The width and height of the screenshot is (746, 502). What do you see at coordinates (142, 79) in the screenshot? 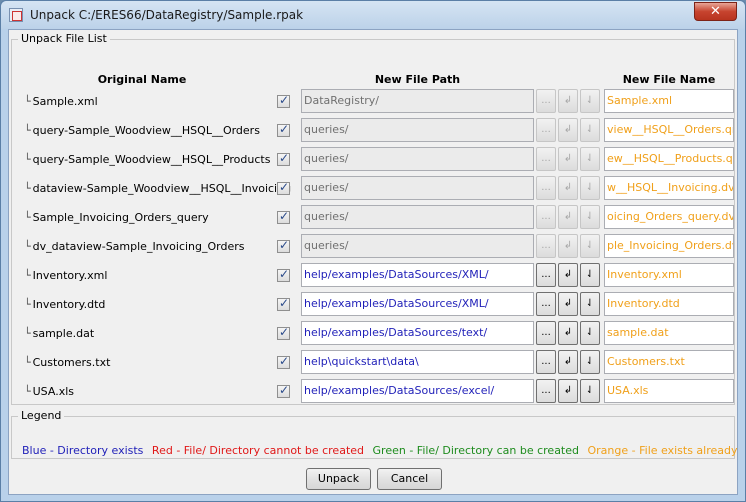
I see `header-original-name: Original Name` at bounding box center [142, 79].